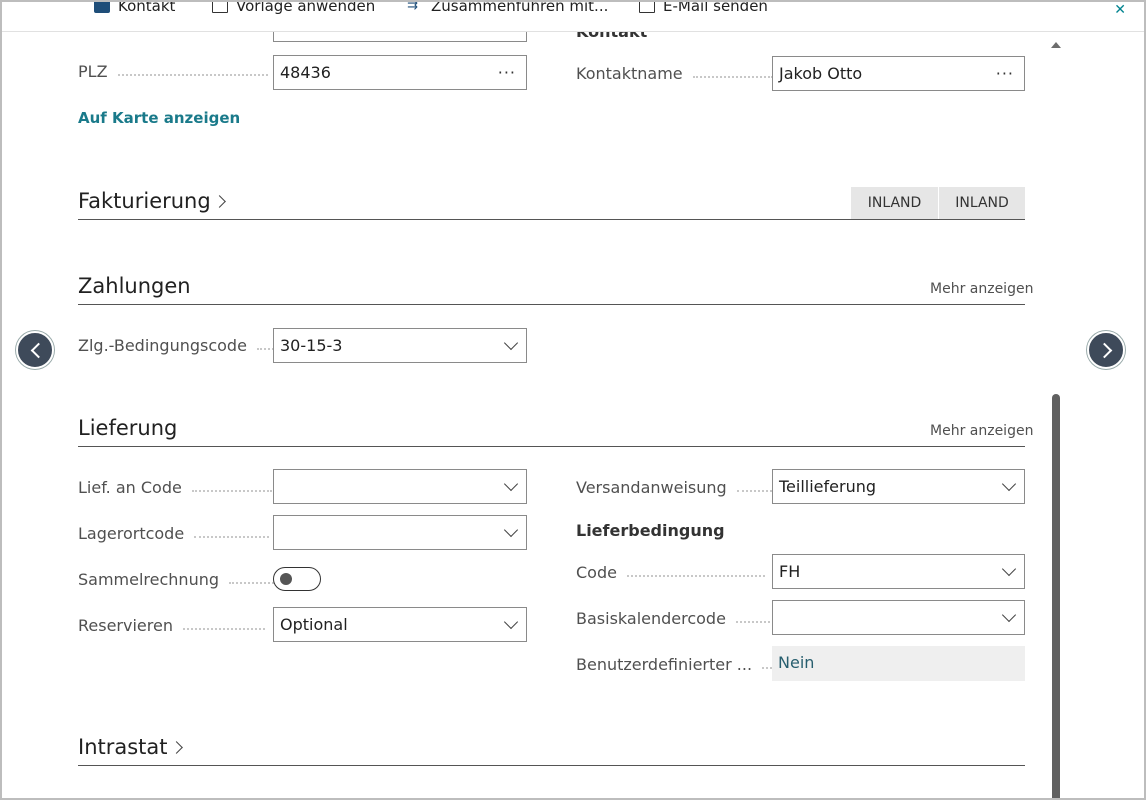 The image size is (1146, 800). What do you see at coordinates (220, 7) in the screenshot?
I see `template-icon` at bounding box center [220, 7].